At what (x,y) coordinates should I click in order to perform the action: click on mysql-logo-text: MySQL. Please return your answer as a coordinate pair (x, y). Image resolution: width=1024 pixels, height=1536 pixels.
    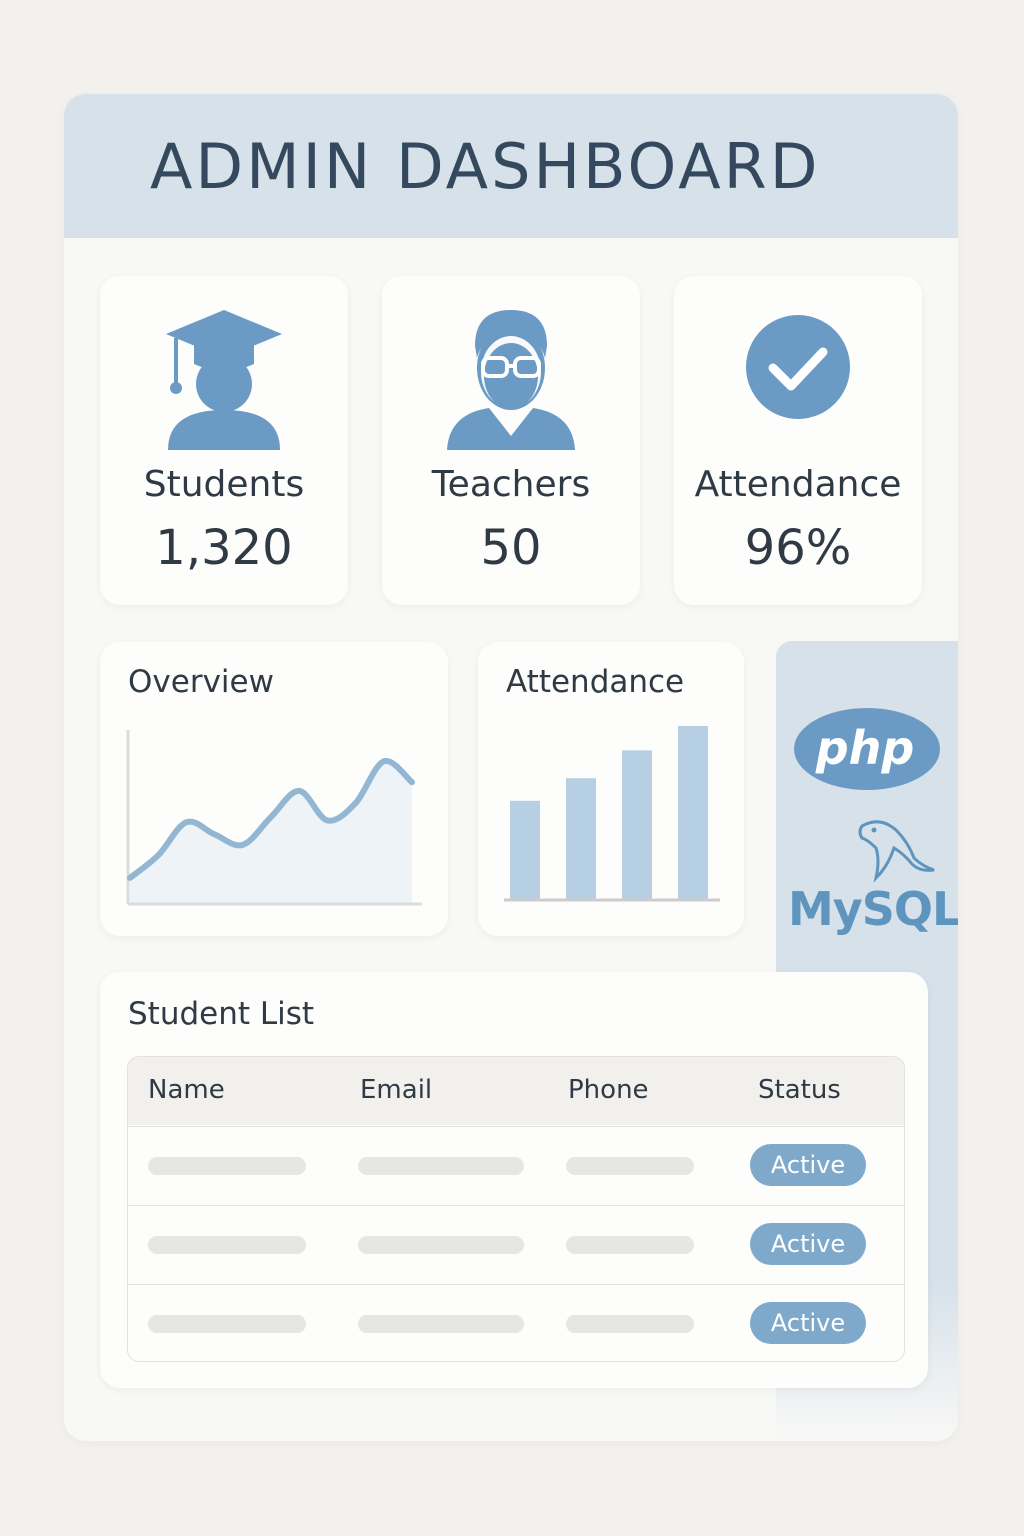
    Looking at the image, I should click on (873, 909).